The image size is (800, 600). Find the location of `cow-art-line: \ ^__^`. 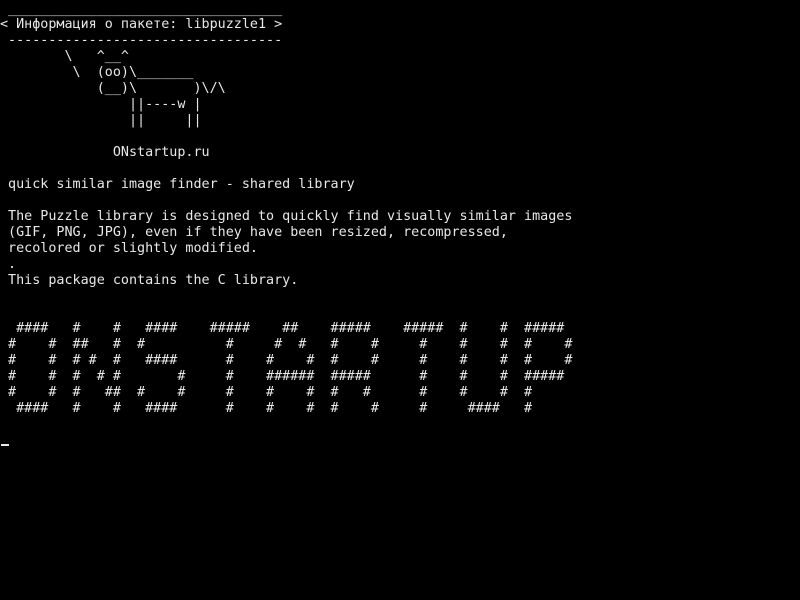

cow-art-line: \ ^__^ is located at coordinates (64, 56).